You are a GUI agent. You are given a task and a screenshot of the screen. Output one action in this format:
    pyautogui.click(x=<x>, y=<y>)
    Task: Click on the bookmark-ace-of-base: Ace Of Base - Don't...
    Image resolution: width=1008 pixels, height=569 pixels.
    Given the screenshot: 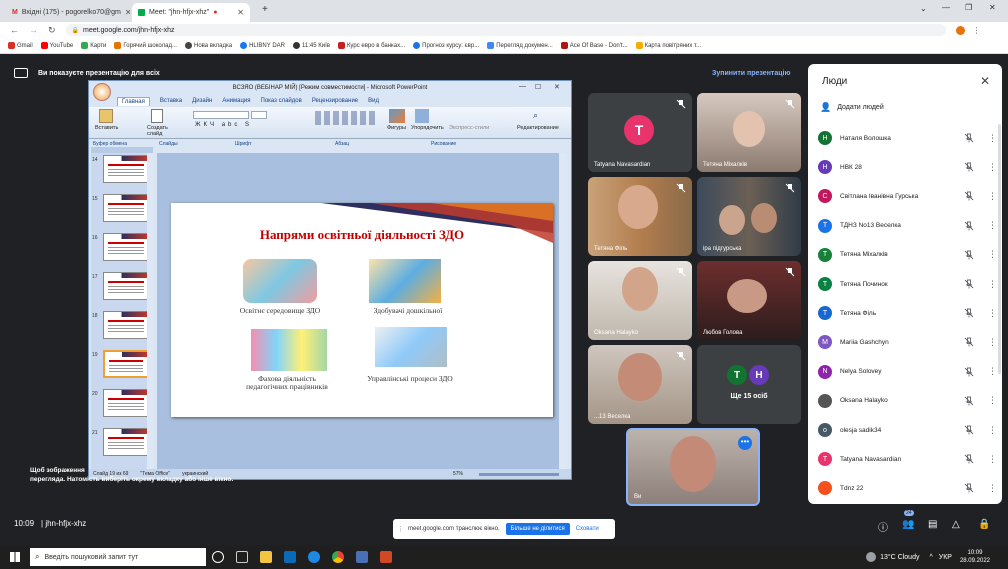 What is the action you would take?
    pyautogui.click(x=594, y=45)
    